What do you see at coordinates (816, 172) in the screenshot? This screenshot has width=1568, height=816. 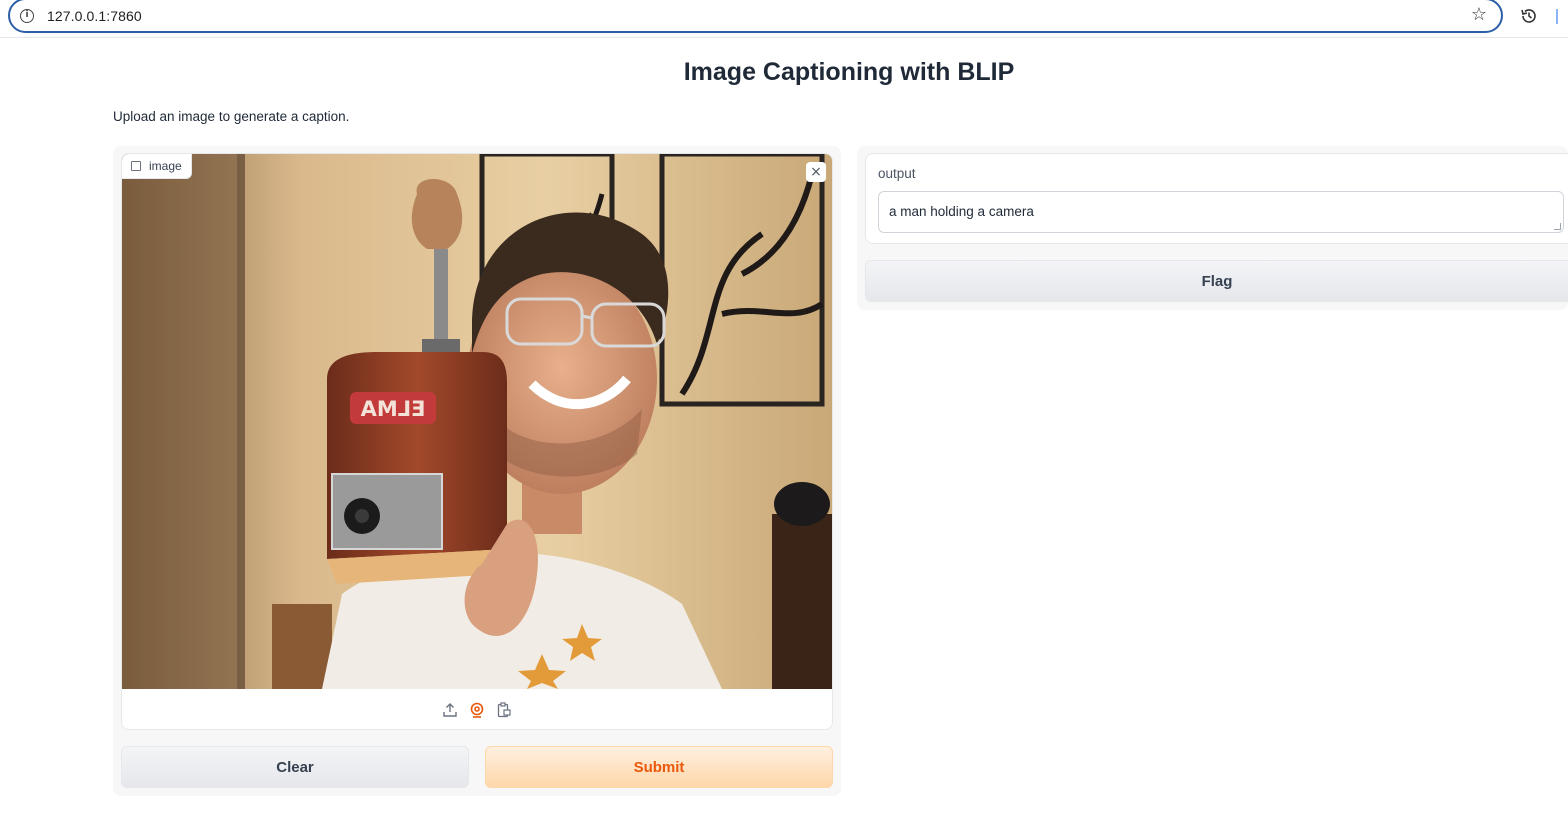 I see `remove-image-button: ×` at bounding box center [816, 172].